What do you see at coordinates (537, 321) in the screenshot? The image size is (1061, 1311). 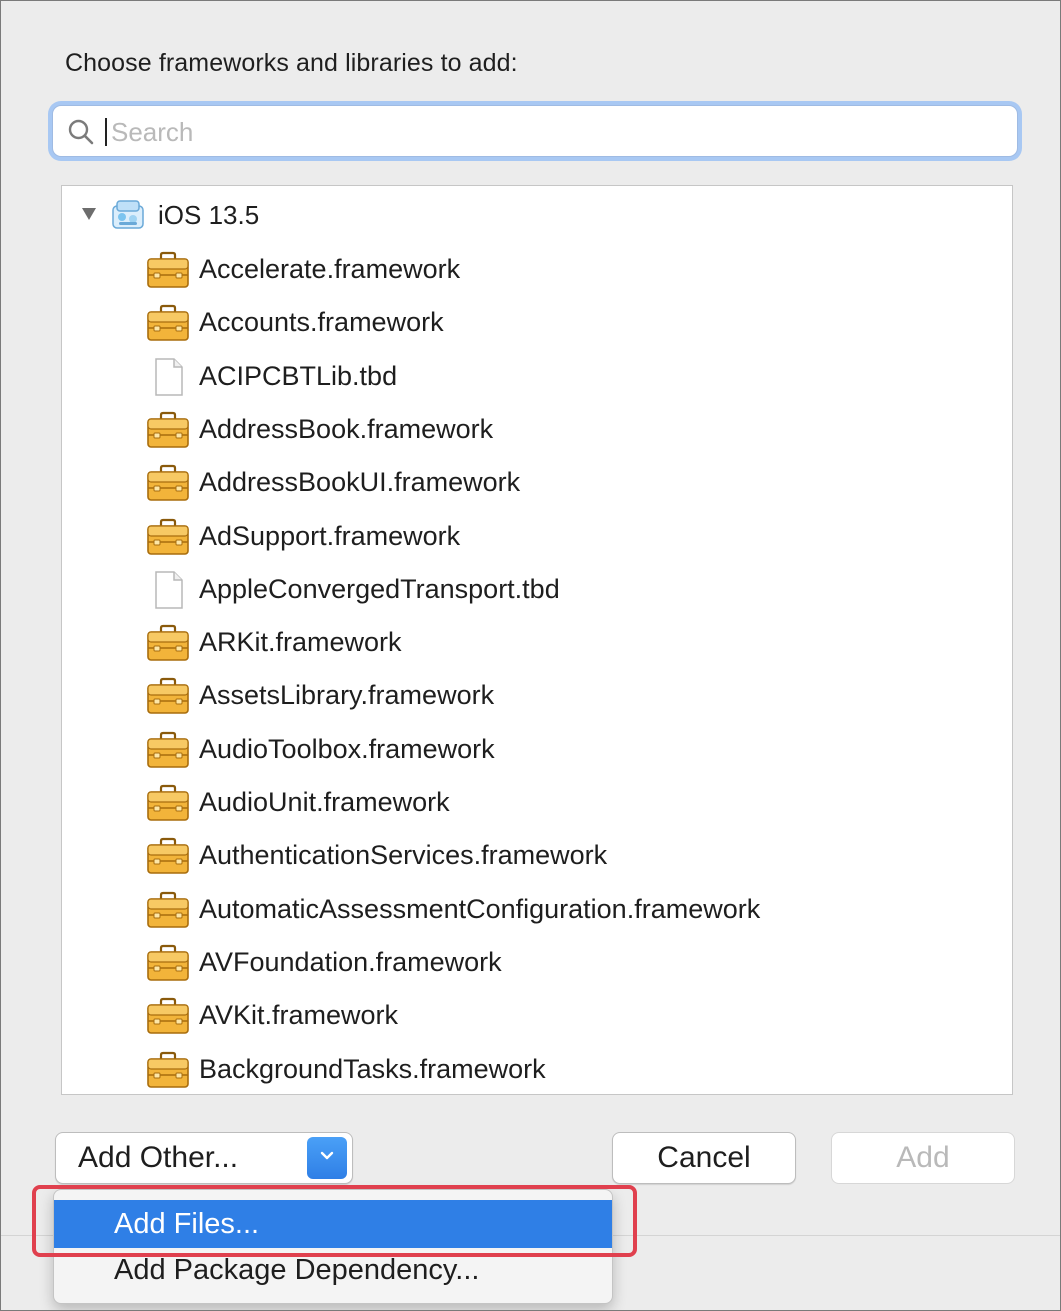 I see `list-item: Accounts.framework` at bounding box center [537, 321].